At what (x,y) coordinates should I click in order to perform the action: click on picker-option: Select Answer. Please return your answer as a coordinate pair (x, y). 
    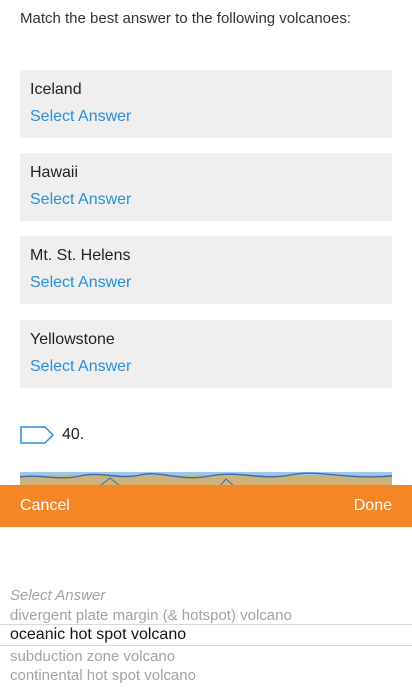
    Looking at the image, I should click on (57, 595).